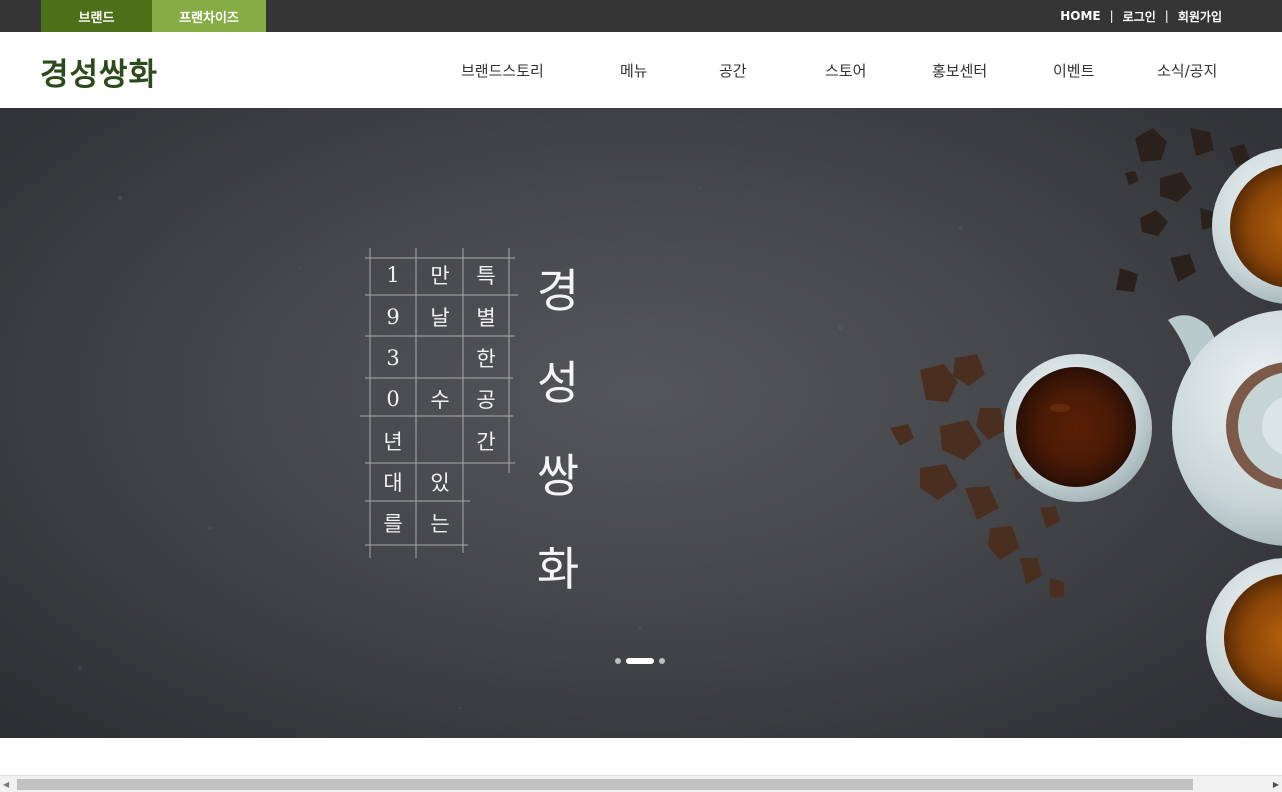 The width and height of the screenshot is (1282, 792). I want to click on poem-char: 별, so click(486, 318).